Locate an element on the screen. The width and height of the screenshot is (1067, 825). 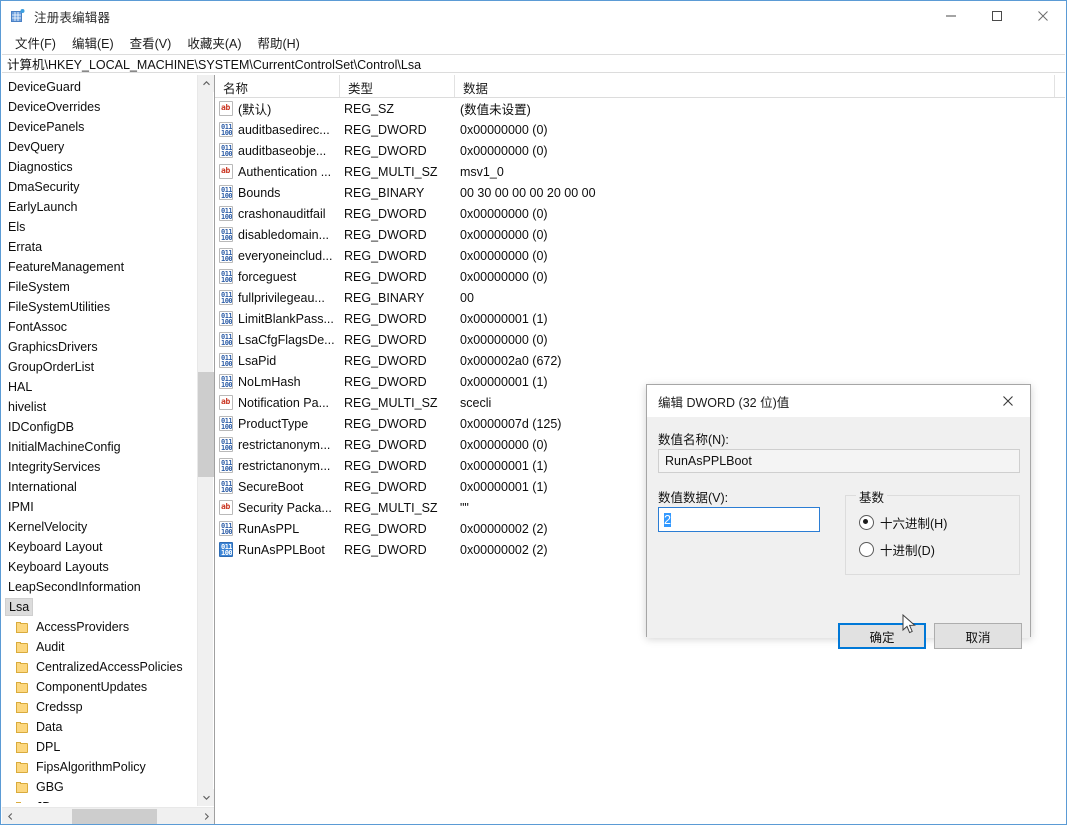
folder-icon is located at coordinates (22, 767).